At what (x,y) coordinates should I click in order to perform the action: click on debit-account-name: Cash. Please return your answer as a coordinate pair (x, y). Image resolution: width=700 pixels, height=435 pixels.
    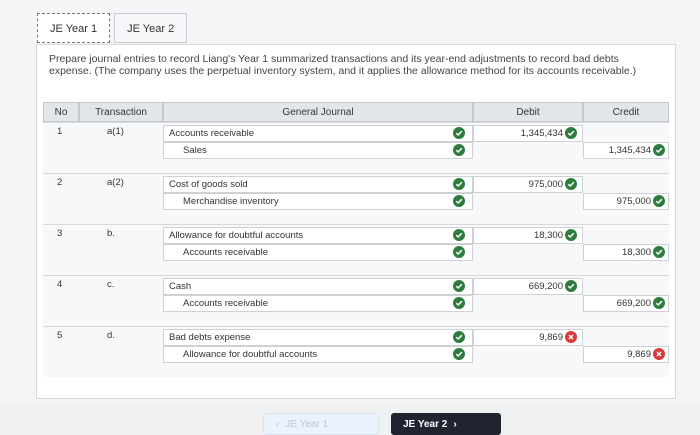
    Looking at the image, I should click on (180, 286).